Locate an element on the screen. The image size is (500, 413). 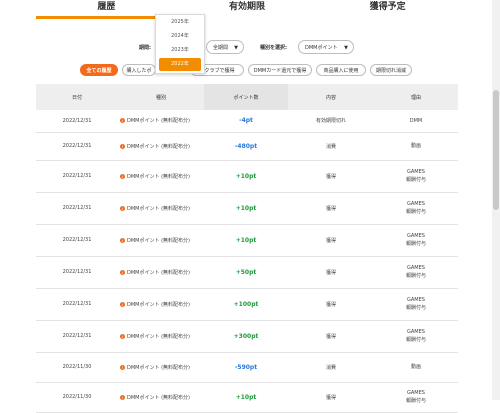
year-dropdown: 2025年 2024年 2023年 2022年 is located at coordinates (180, 44).